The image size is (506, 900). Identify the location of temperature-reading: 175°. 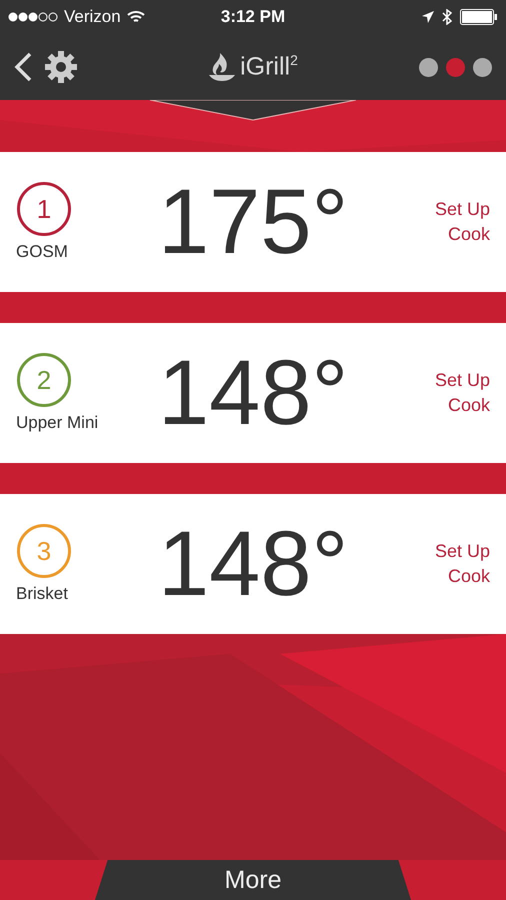
(254, 222).